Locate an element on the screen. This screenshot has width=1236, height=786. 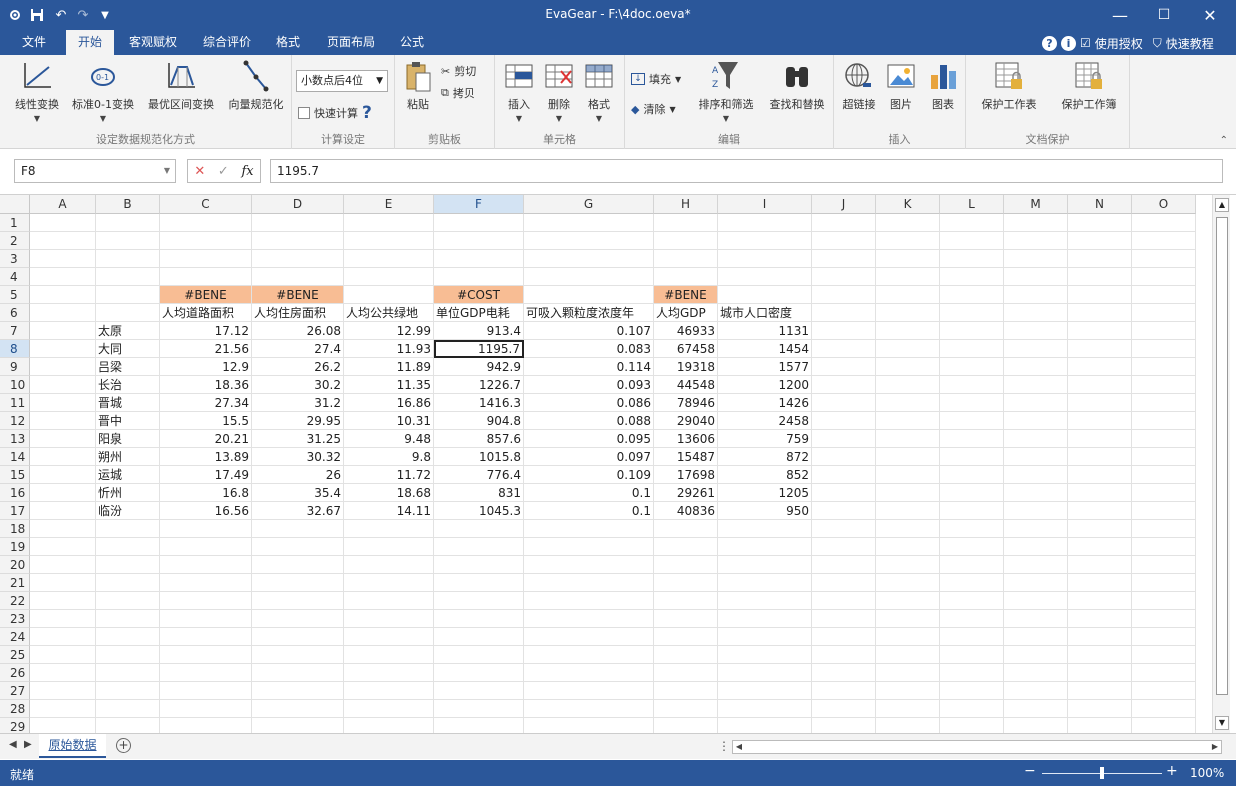
value-cell: 11.72 is located at coordinates (389, 475).